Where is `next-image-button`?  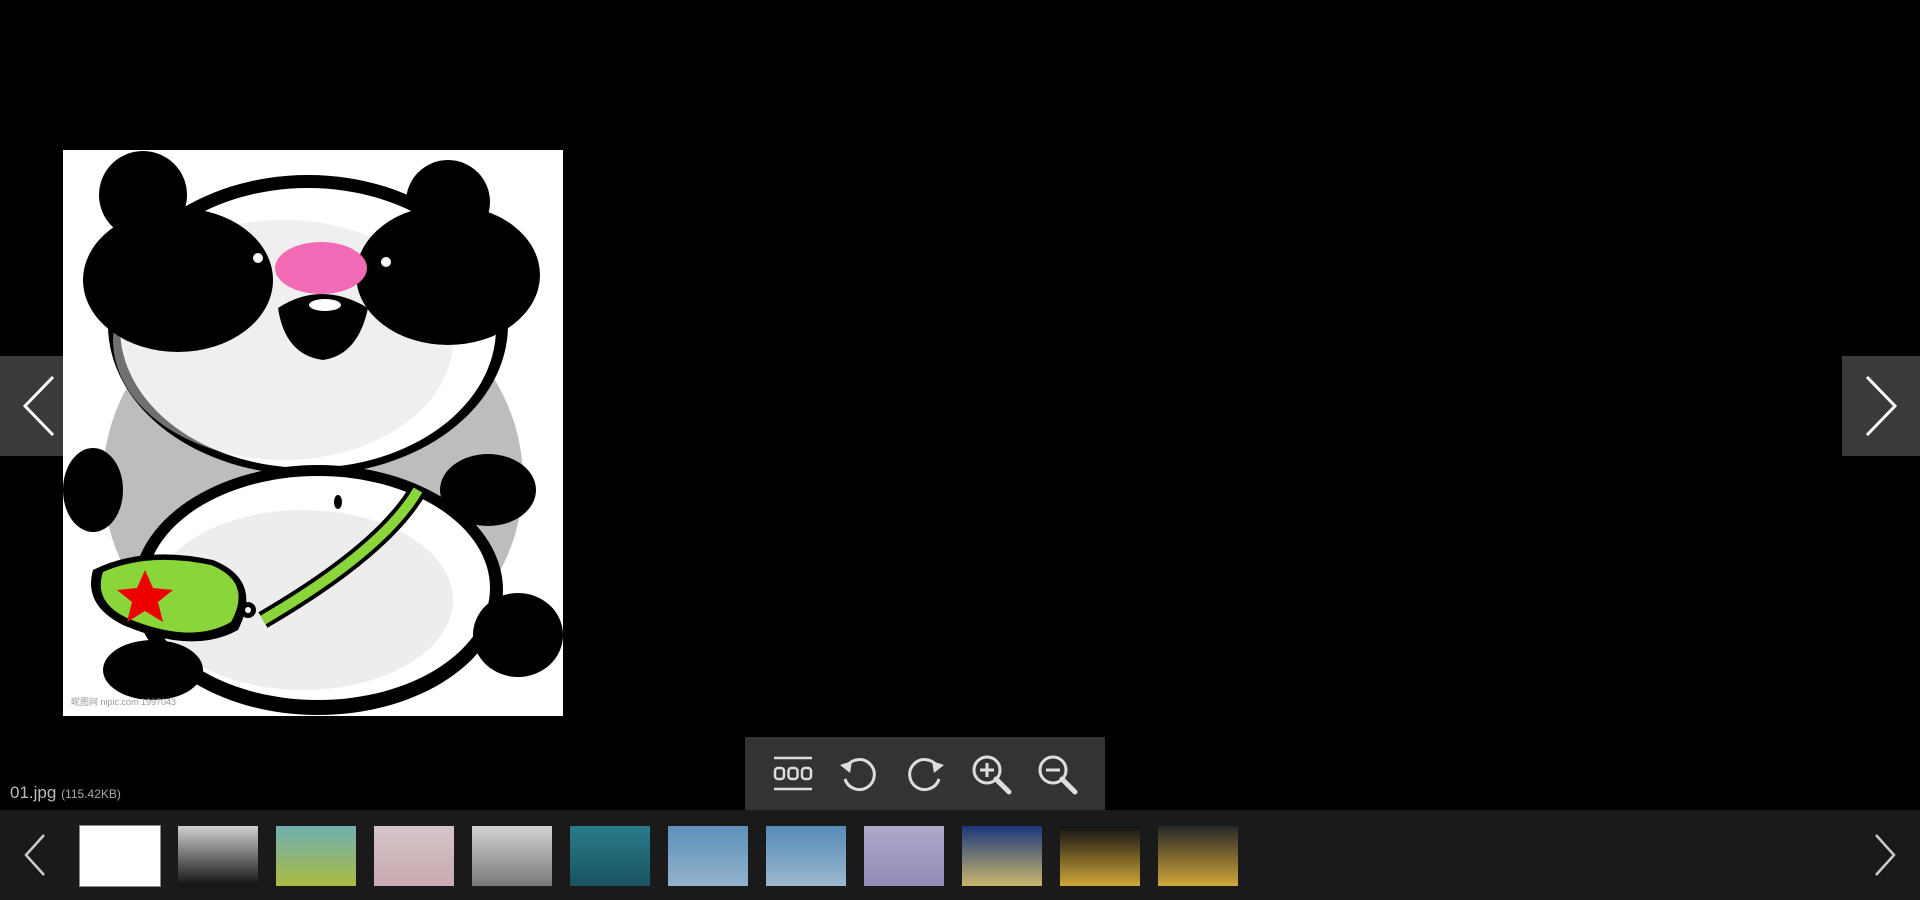
next-image-button is located at coordinates (1881, 406).